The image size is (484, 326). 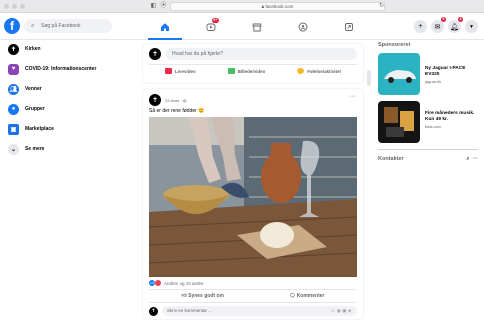 I want to click on tab-home, so click(x=165, y=27).